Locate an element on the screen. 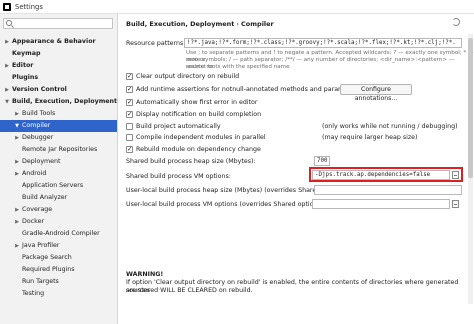  sidebar-item-label: Deployment is located at coordinates (41, 161).